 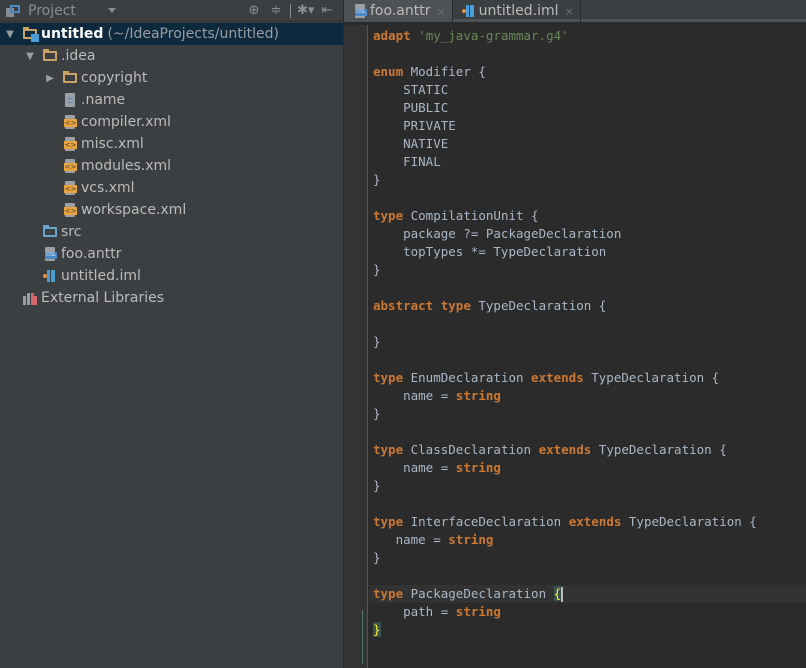 What do you see at coordinates (50, 78) in the screenshot?
I see `collapse-arrow-icon: ▶` at bounding box center [50, 78].